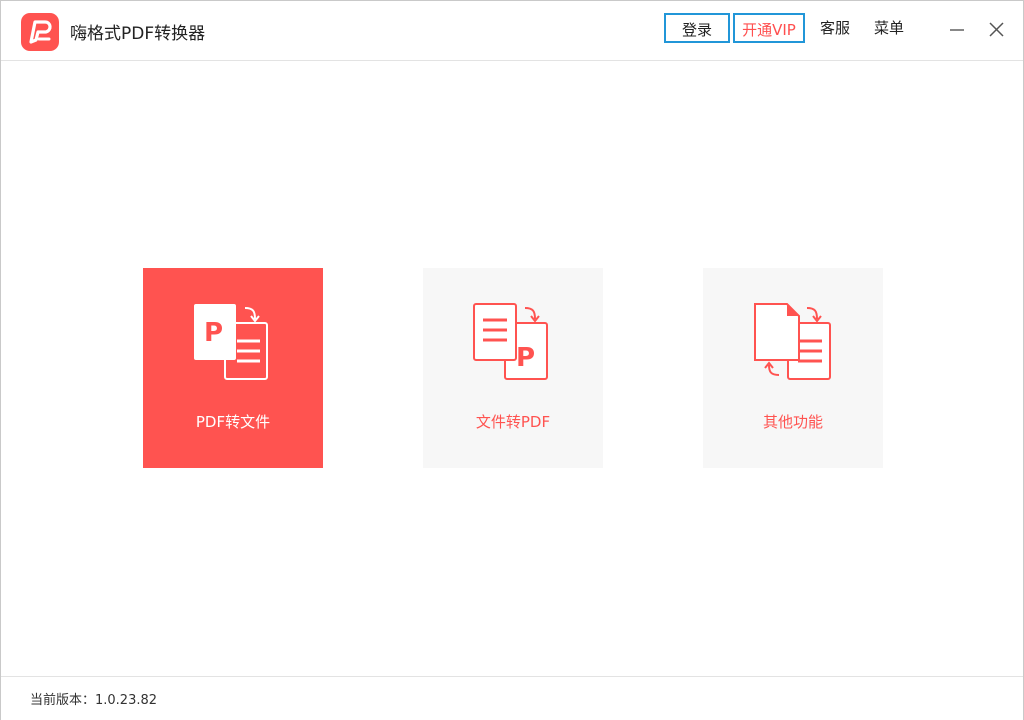  What do you see at coordinates (513, 422) in the screenshot?
I see `card-label: 文件转PDF` at bounding box center [513, 422].